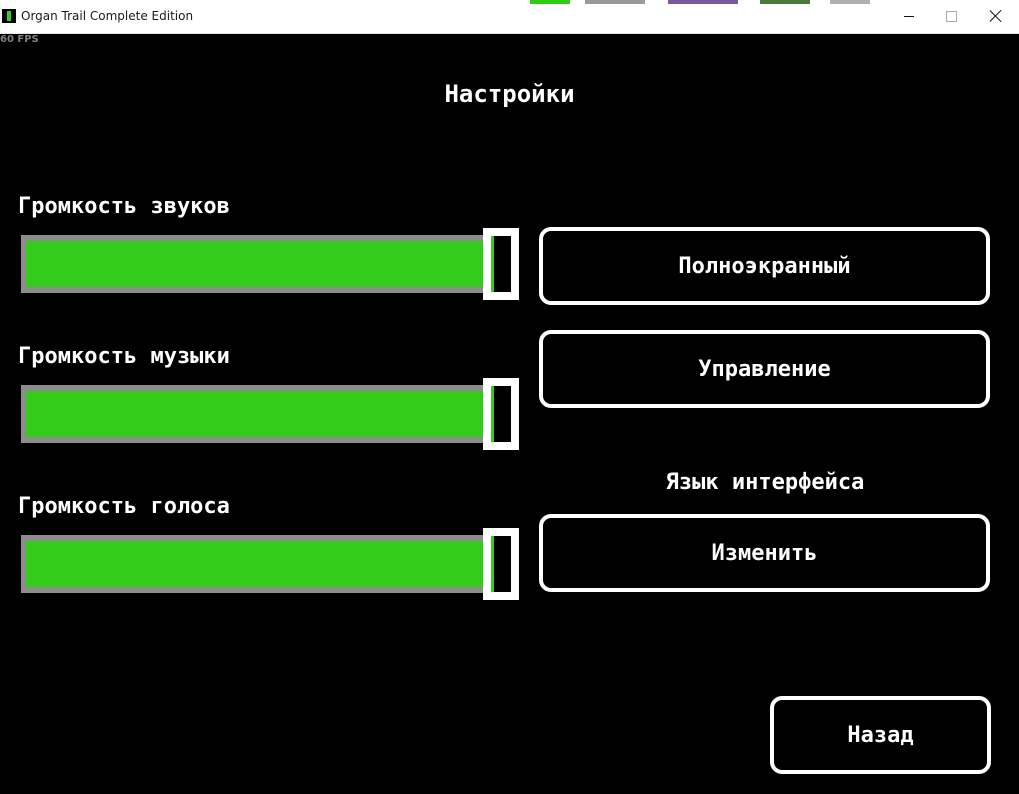  I want to click on change-language-button: Изменить, so click(764, 553).